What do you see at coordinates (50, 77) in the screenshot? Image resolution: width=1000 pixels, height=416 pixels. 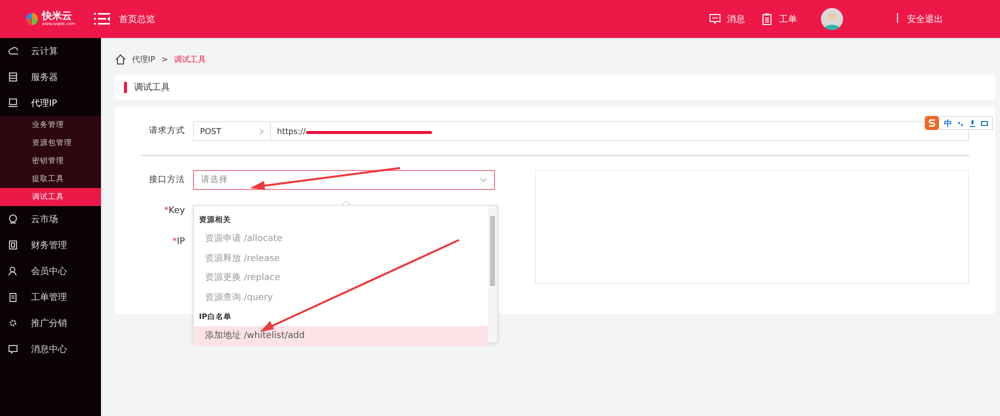 I see `sidebar-item: 服务器` at bounding box center [50, 77].